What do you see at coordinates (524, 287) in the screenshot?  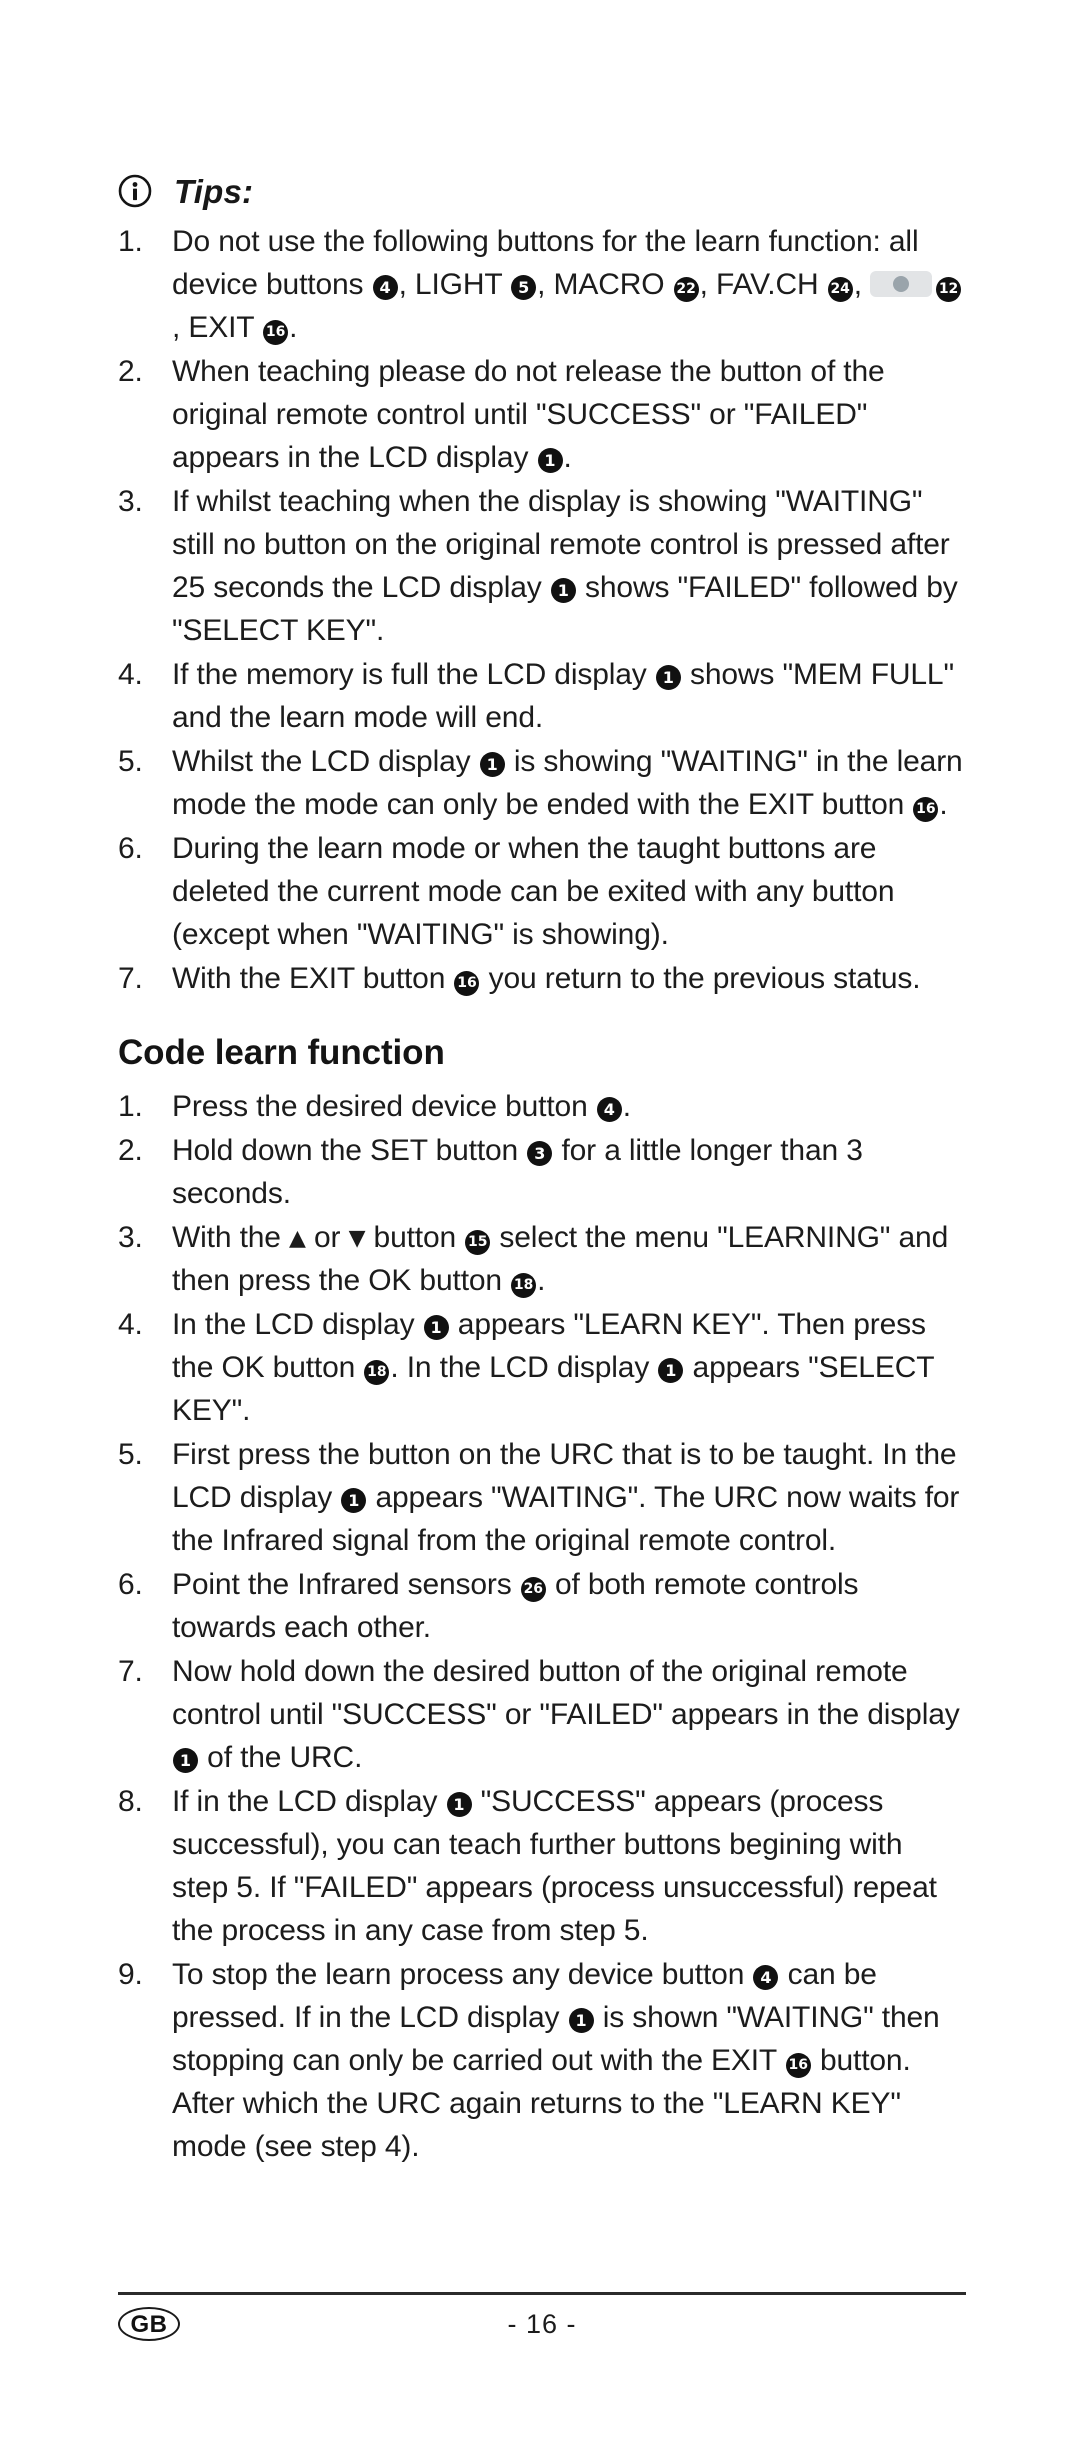 I see `reference-marker-5: 5` at bounding box center [524, 287].